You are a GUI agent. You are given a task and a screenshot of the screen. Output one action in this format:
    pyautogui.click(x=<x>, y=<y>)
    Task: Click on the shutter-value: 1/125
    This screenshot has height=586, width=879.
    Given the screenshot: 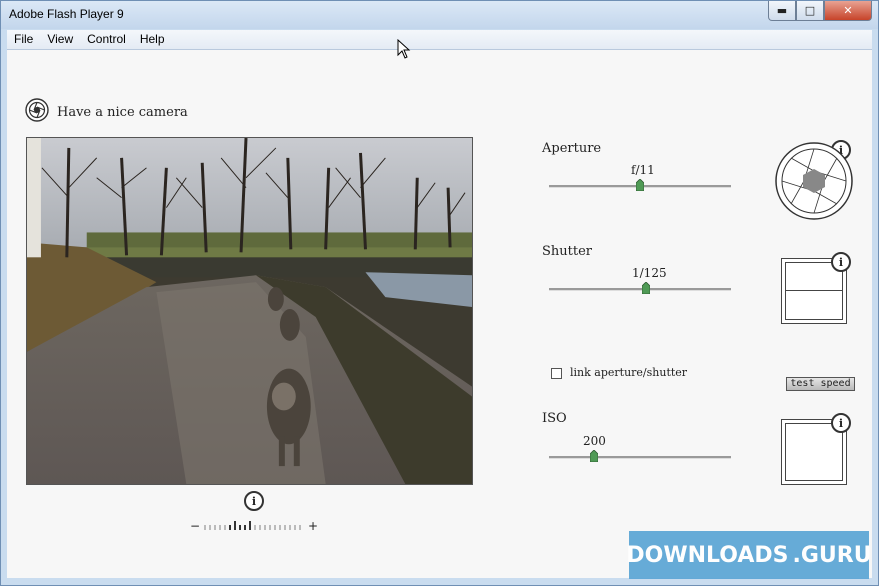 What is the action you would take?
    pyautogui.click(x=649, y=273)
    